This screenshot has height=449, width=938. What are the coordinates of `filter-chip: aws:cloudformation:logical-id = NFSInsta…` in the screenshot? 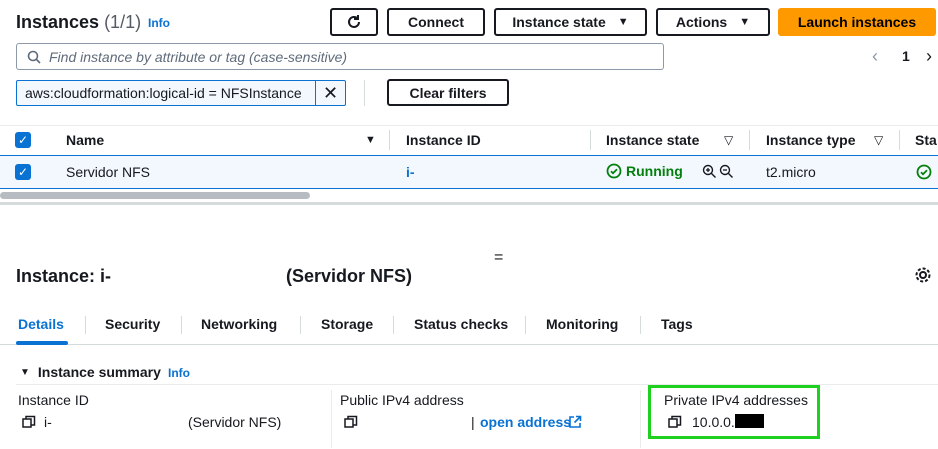 It's located at (181, 93).